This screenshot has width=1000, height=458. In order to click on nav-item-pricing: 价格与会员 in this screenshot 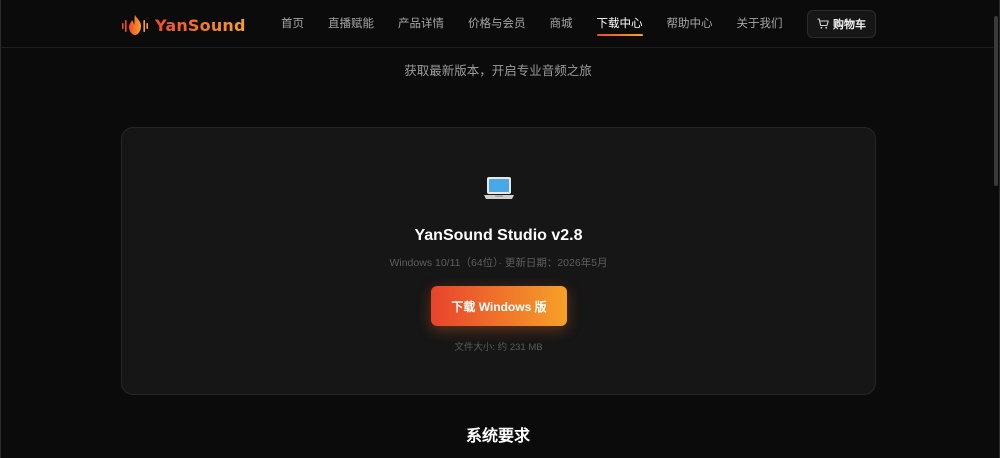, I will do `click(497, 24)`.